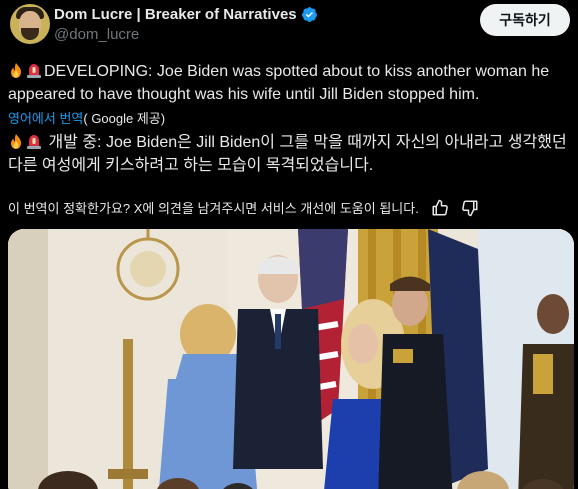  I want to click on subscribe-button: 구독하기, so click(525, 20).